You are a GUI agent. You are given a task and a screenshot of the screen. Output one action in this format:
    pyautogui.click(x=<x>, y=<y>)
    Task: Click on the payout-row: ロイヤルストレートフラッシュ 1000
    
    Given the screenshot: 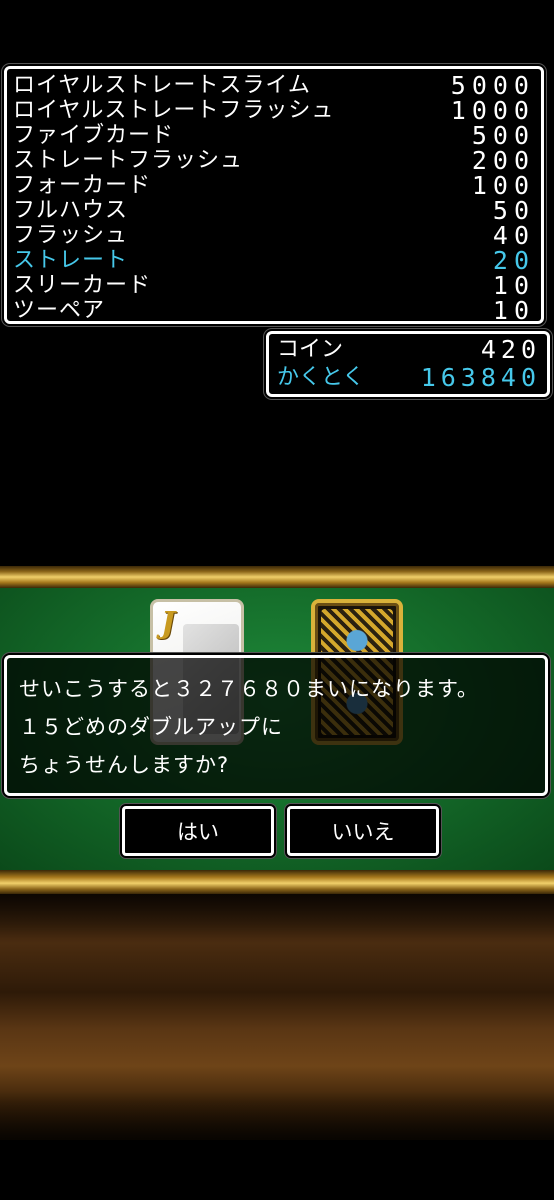 What is the action you would take?
    pyautogui.click(x=274, y=110)
    